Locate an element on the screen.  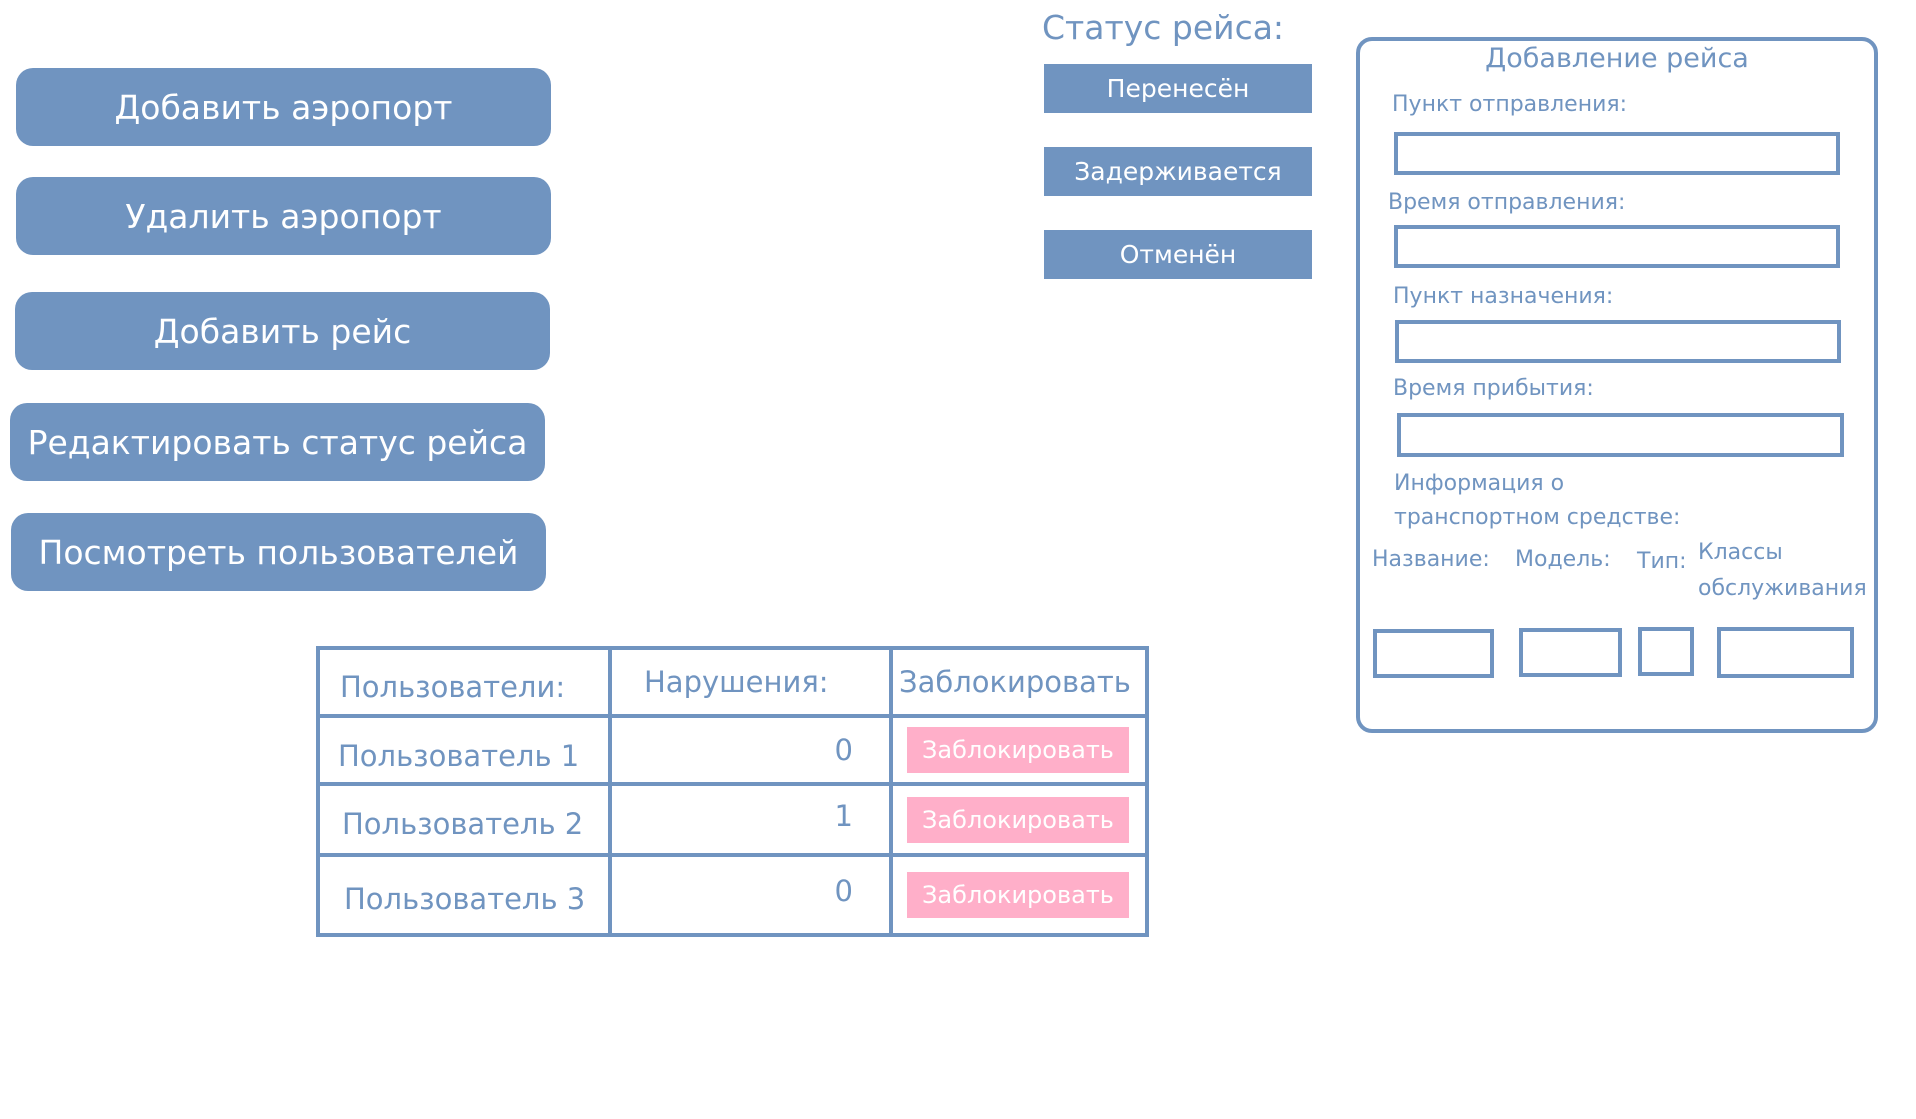
destination-input is located at coordinates (1618, 341).